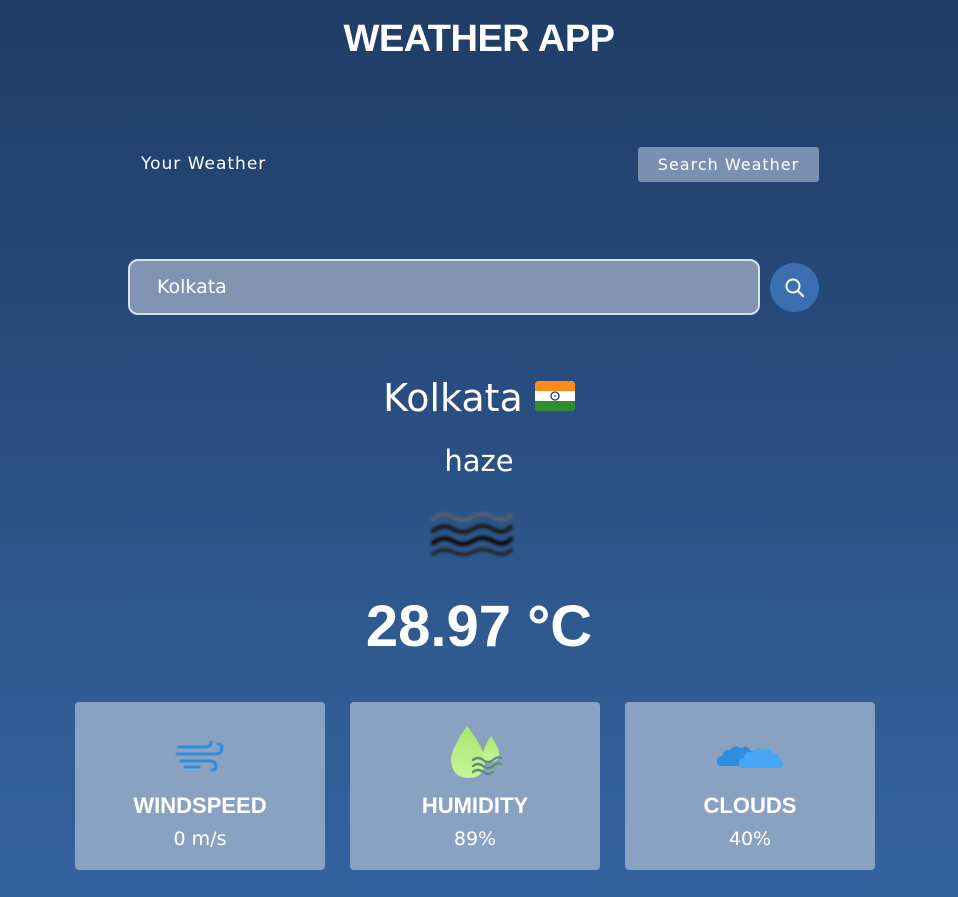 This screenshot has height=897, width=958. I want to click on tab-your-weather: Your Weather, so click(203, 164).